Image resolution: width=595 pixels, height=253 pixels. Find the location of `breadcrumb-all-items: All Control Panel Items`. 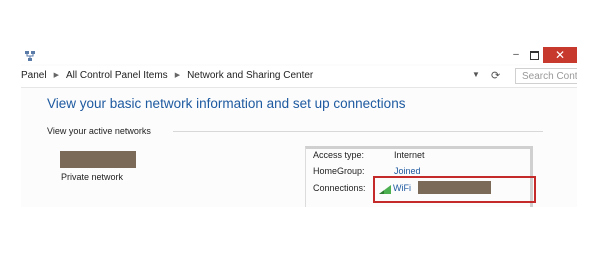

breadcrumb-all-items: All Control Panel Items is located at coordinates (117, 75).